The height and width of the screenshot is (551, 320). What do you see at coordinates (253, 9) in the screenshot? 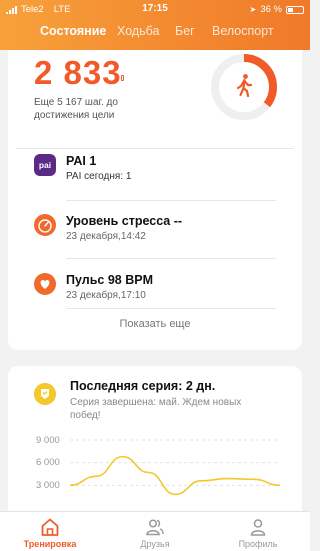
I see `location-icon: ➤` at bounding box center [253, 9].